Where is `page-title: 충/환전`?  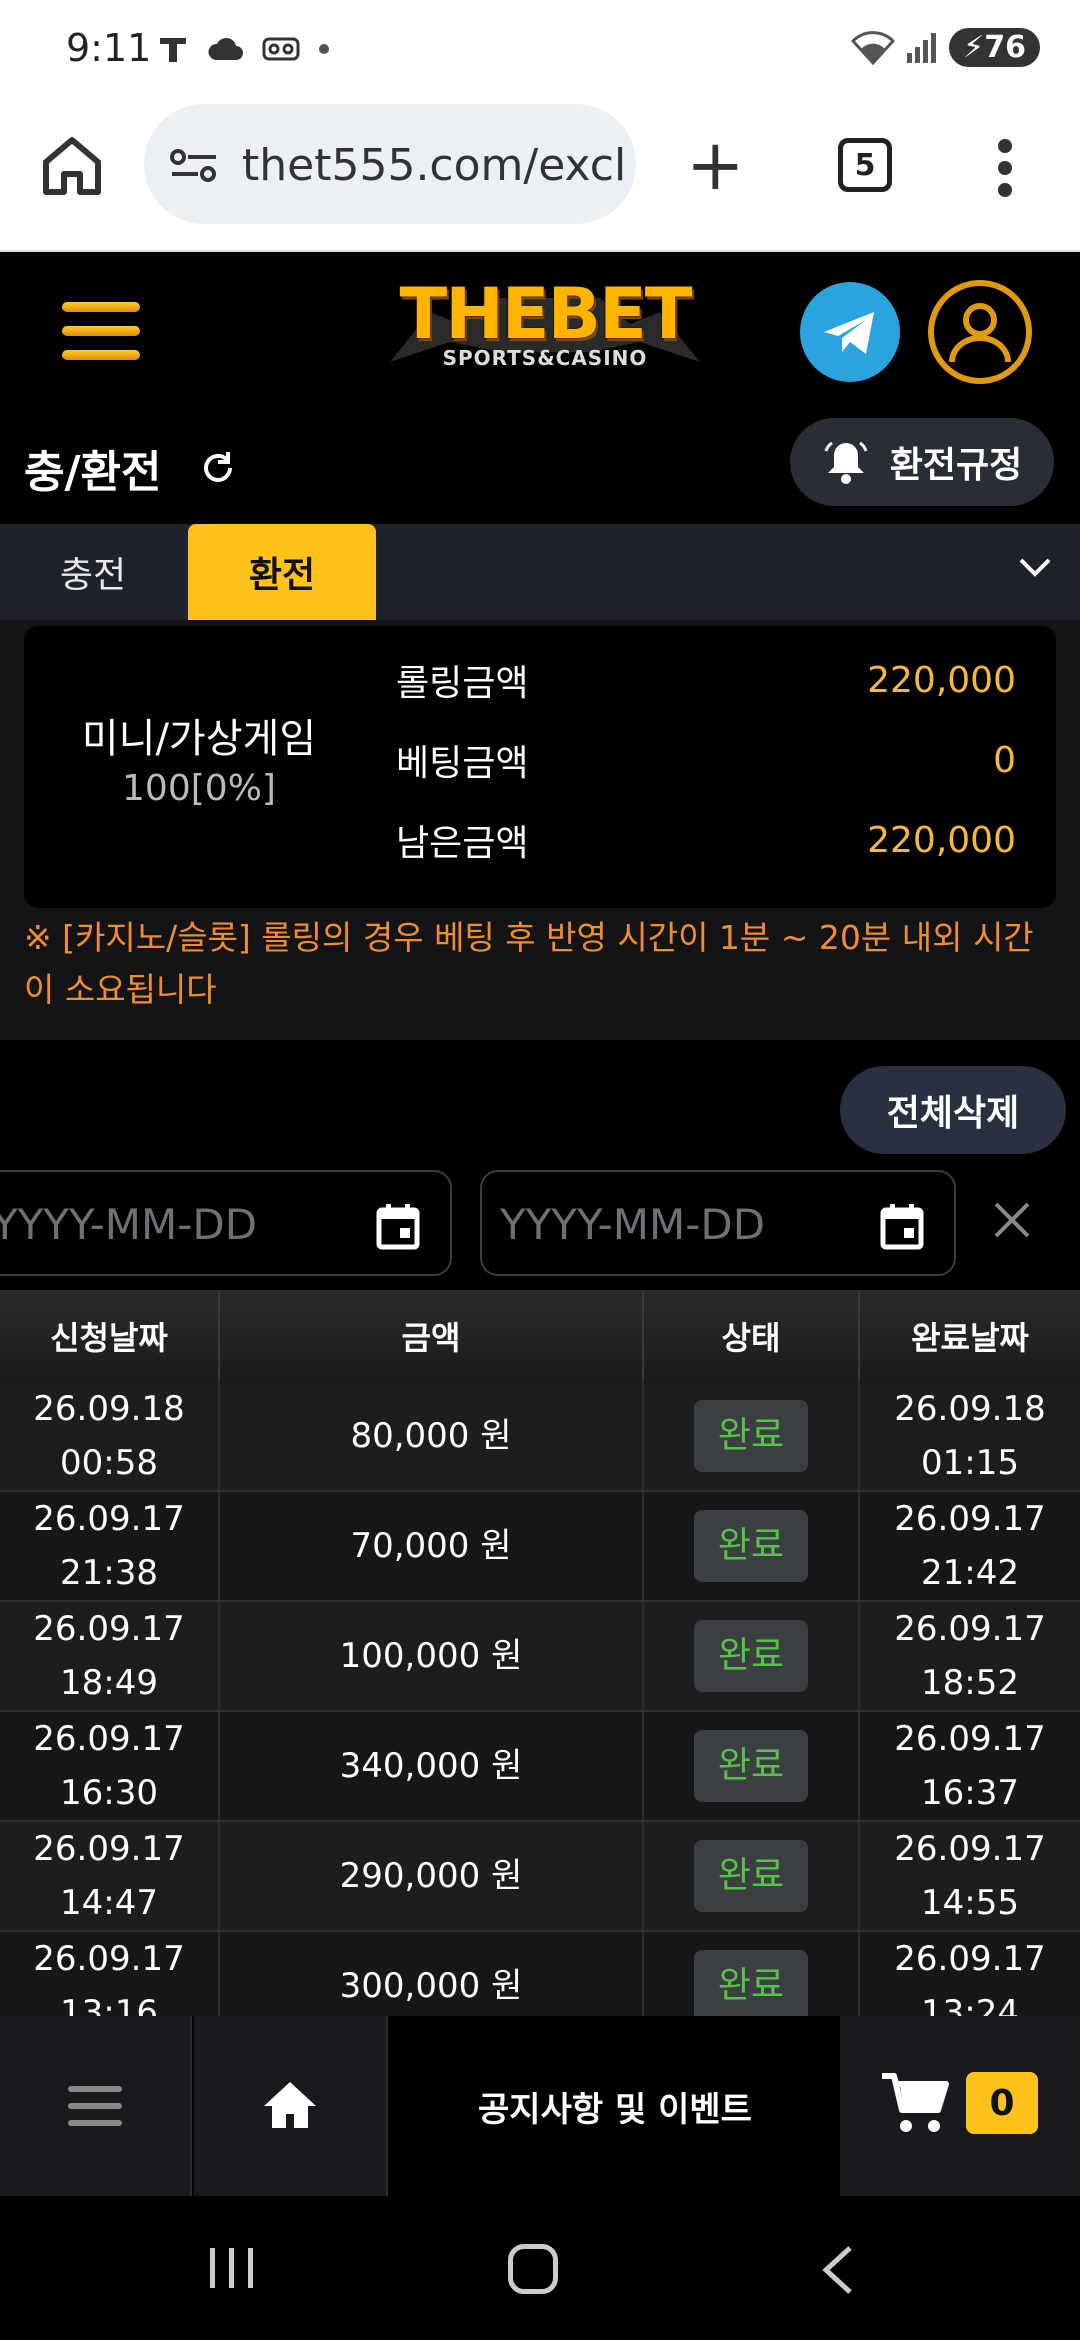
page-title: 충/환전 is located at coordinates (93, 472).